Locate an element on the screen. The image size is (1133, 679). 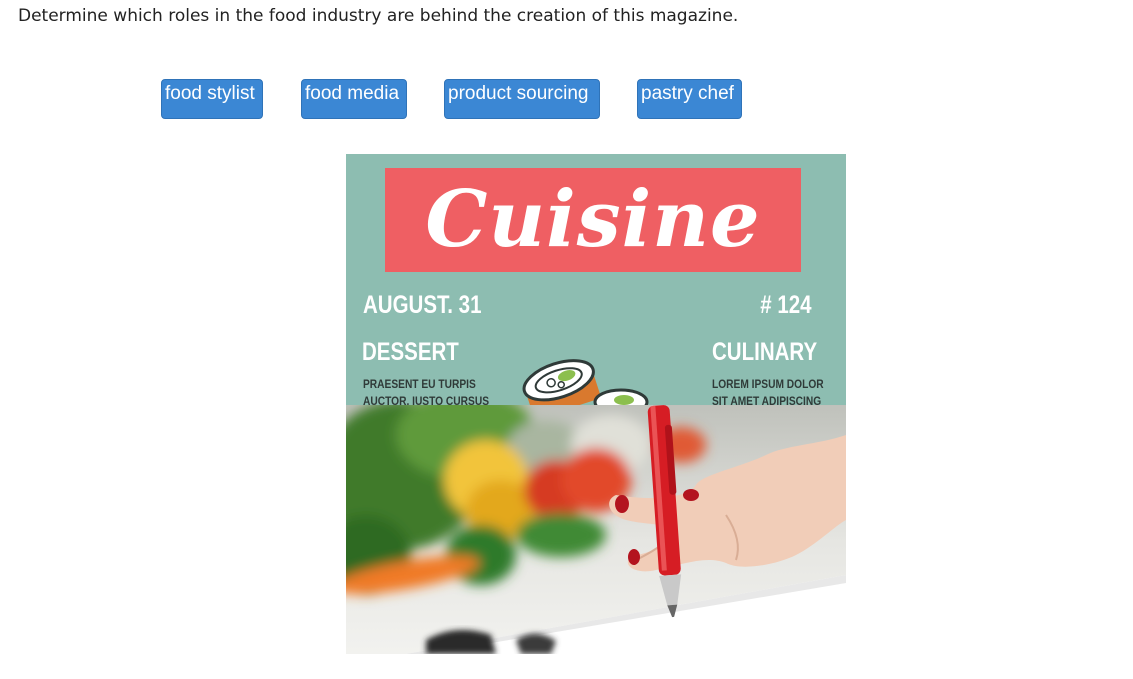
choice-pastry-chef: pastry chef is located at coordinates (689, 99).